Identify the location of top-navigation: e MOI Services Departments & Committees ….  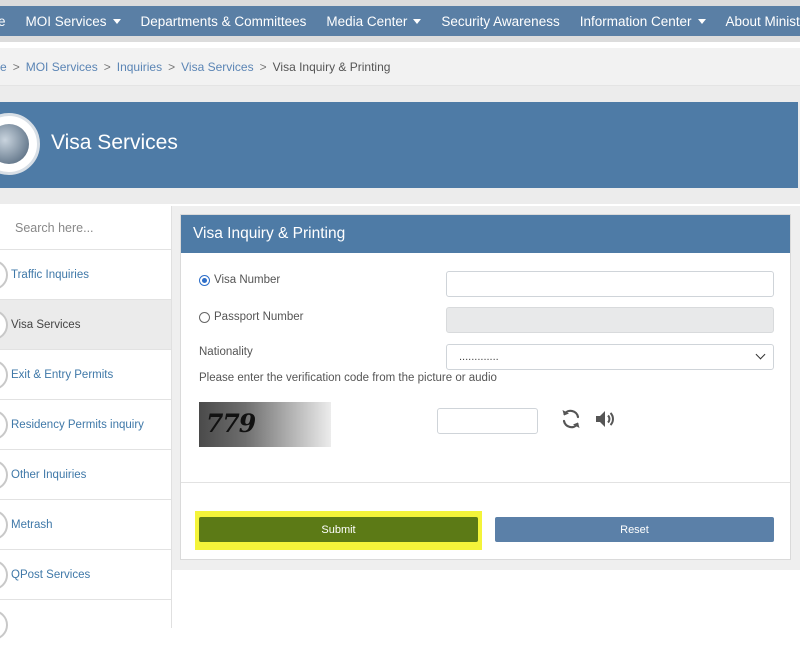
(400, 21).